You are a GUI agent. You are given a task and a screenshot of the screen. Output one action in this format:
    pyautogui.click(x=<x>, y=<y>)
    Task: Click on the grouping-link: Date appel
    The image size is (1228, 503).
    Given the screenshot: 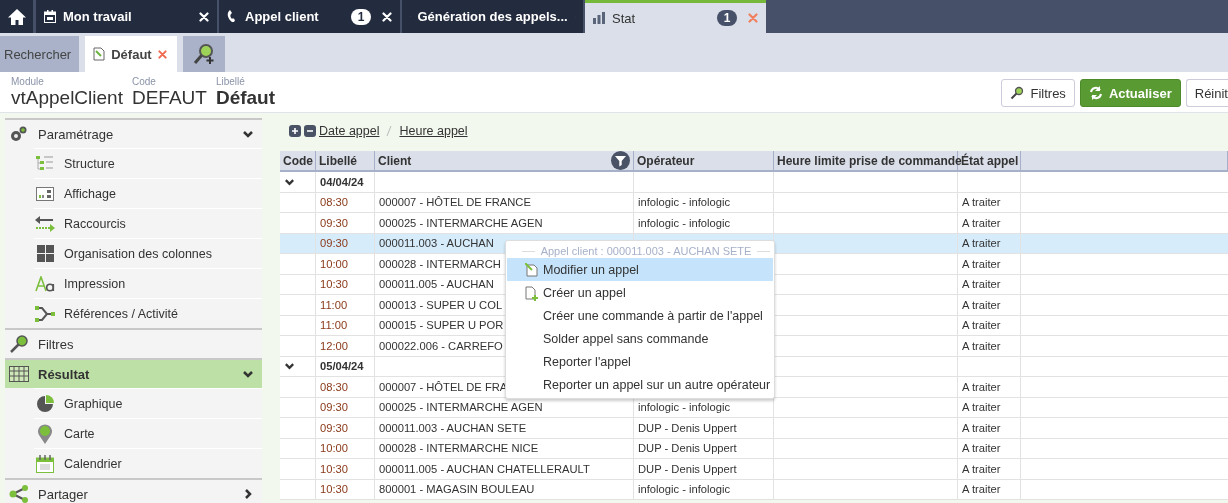 What is the action you would take?
    pyautogui.click(x=349, y=131)
    